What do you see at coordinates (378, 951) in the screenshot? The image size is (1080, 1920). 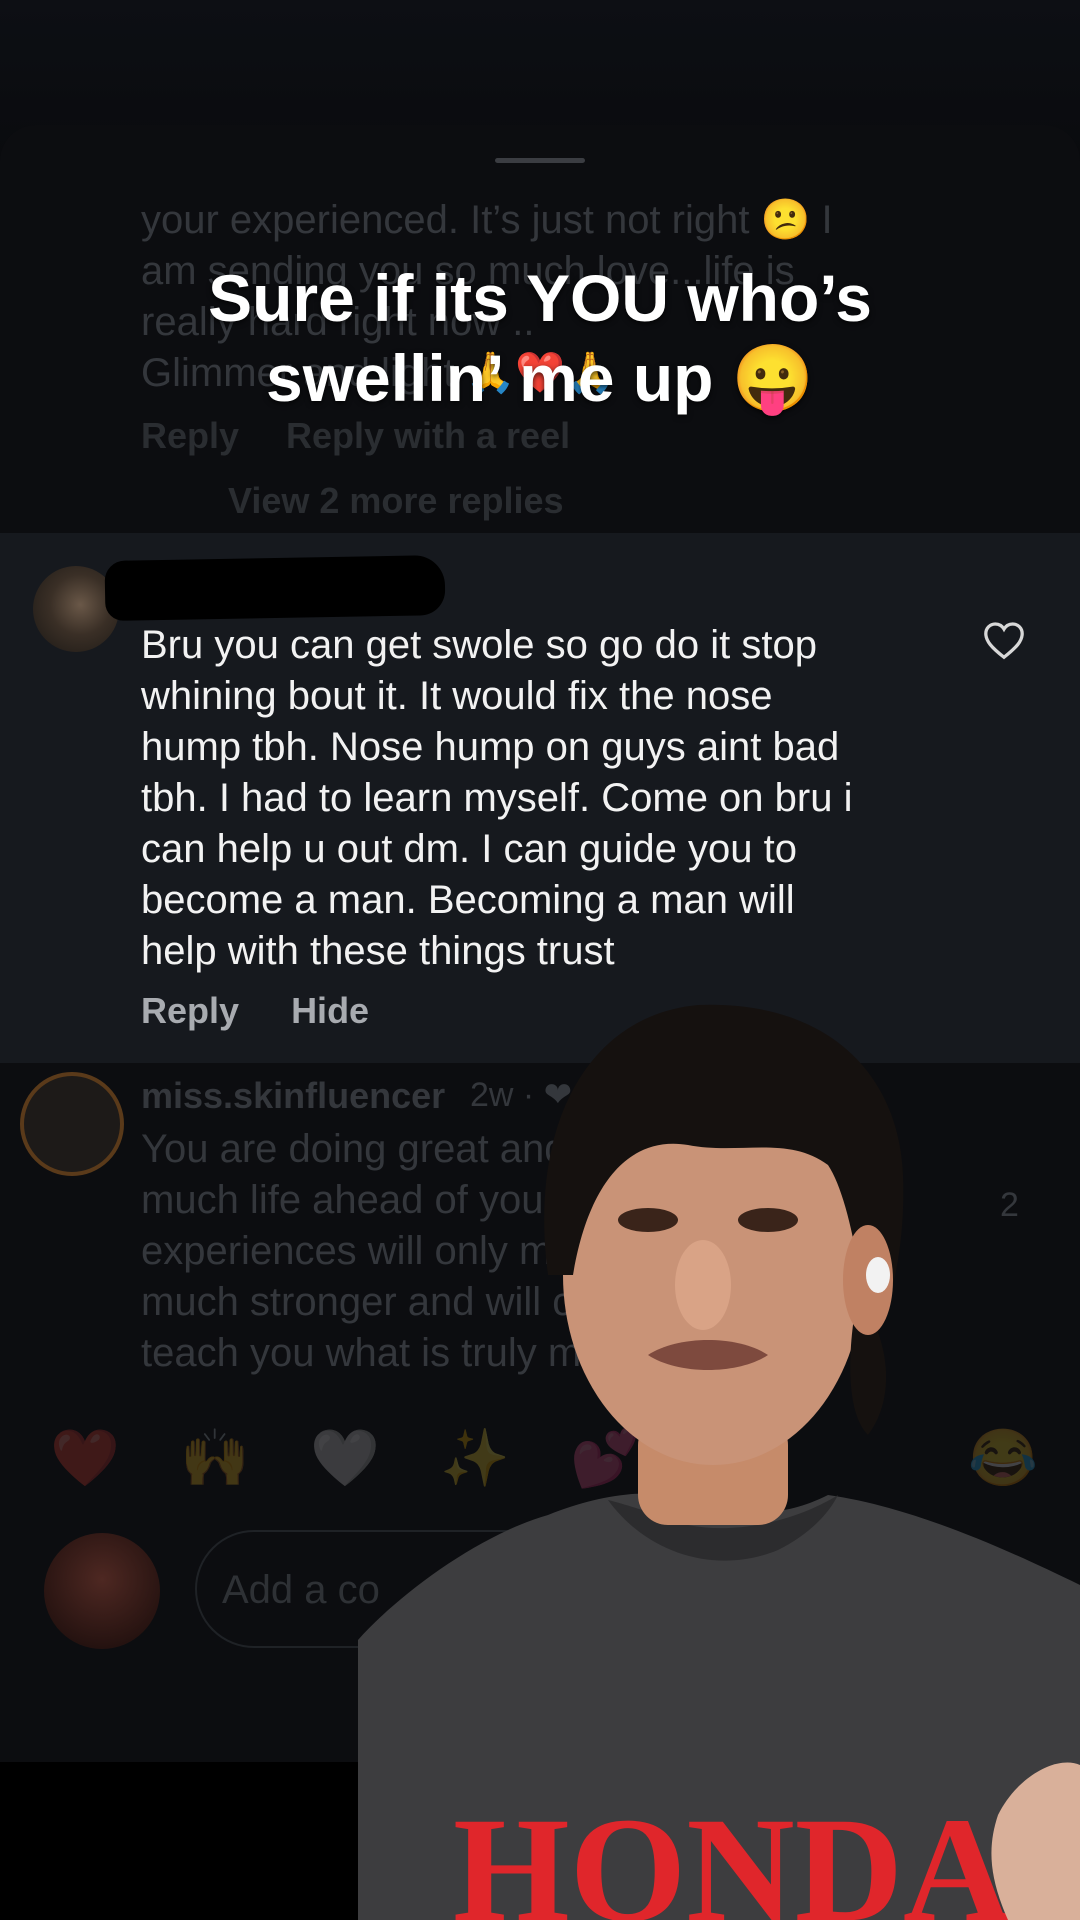 I see `comment-line: help with these things trust` at bounding box center [378, 951].